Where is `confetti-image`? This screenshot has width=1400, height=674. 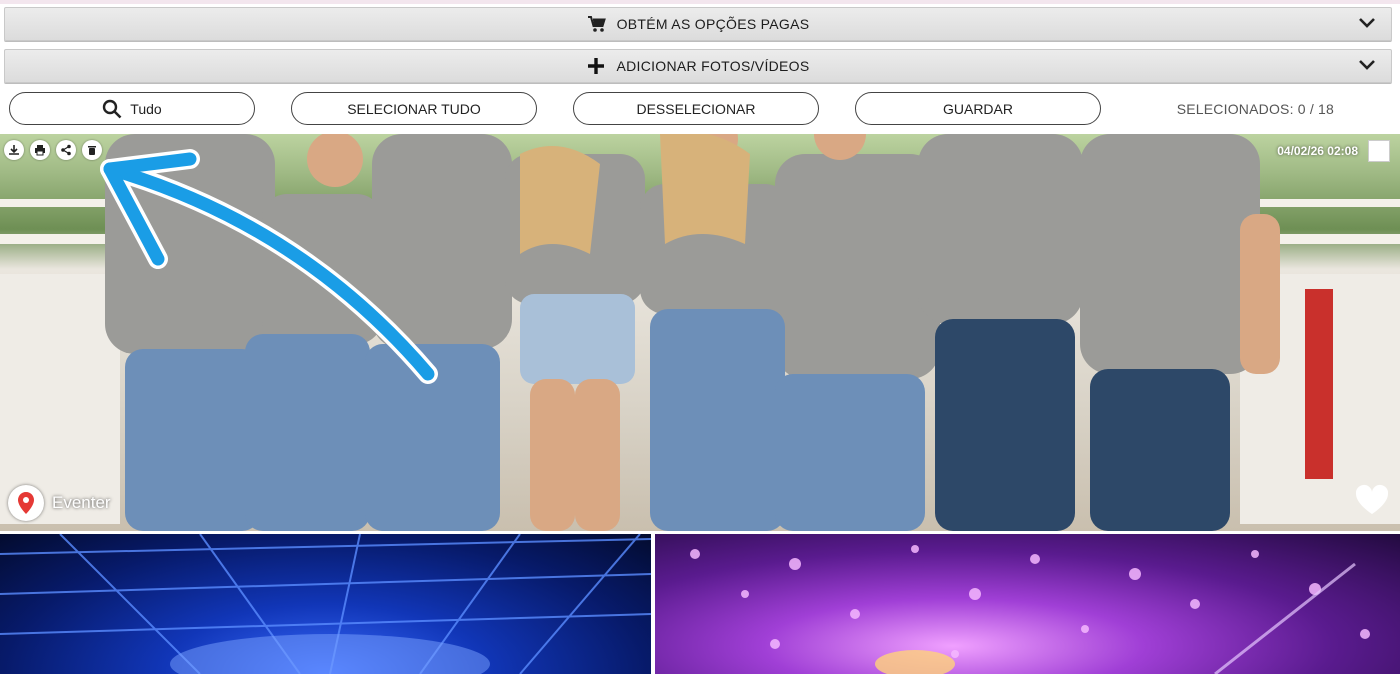 confetti-image is located at coordinates (1030, 609).